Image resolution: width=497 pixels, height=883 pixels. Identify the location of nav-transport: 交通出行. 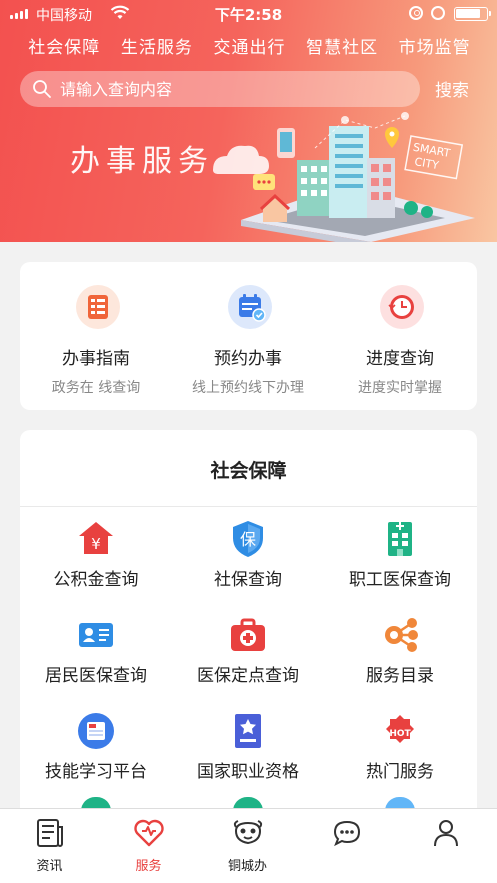
(249, 47).